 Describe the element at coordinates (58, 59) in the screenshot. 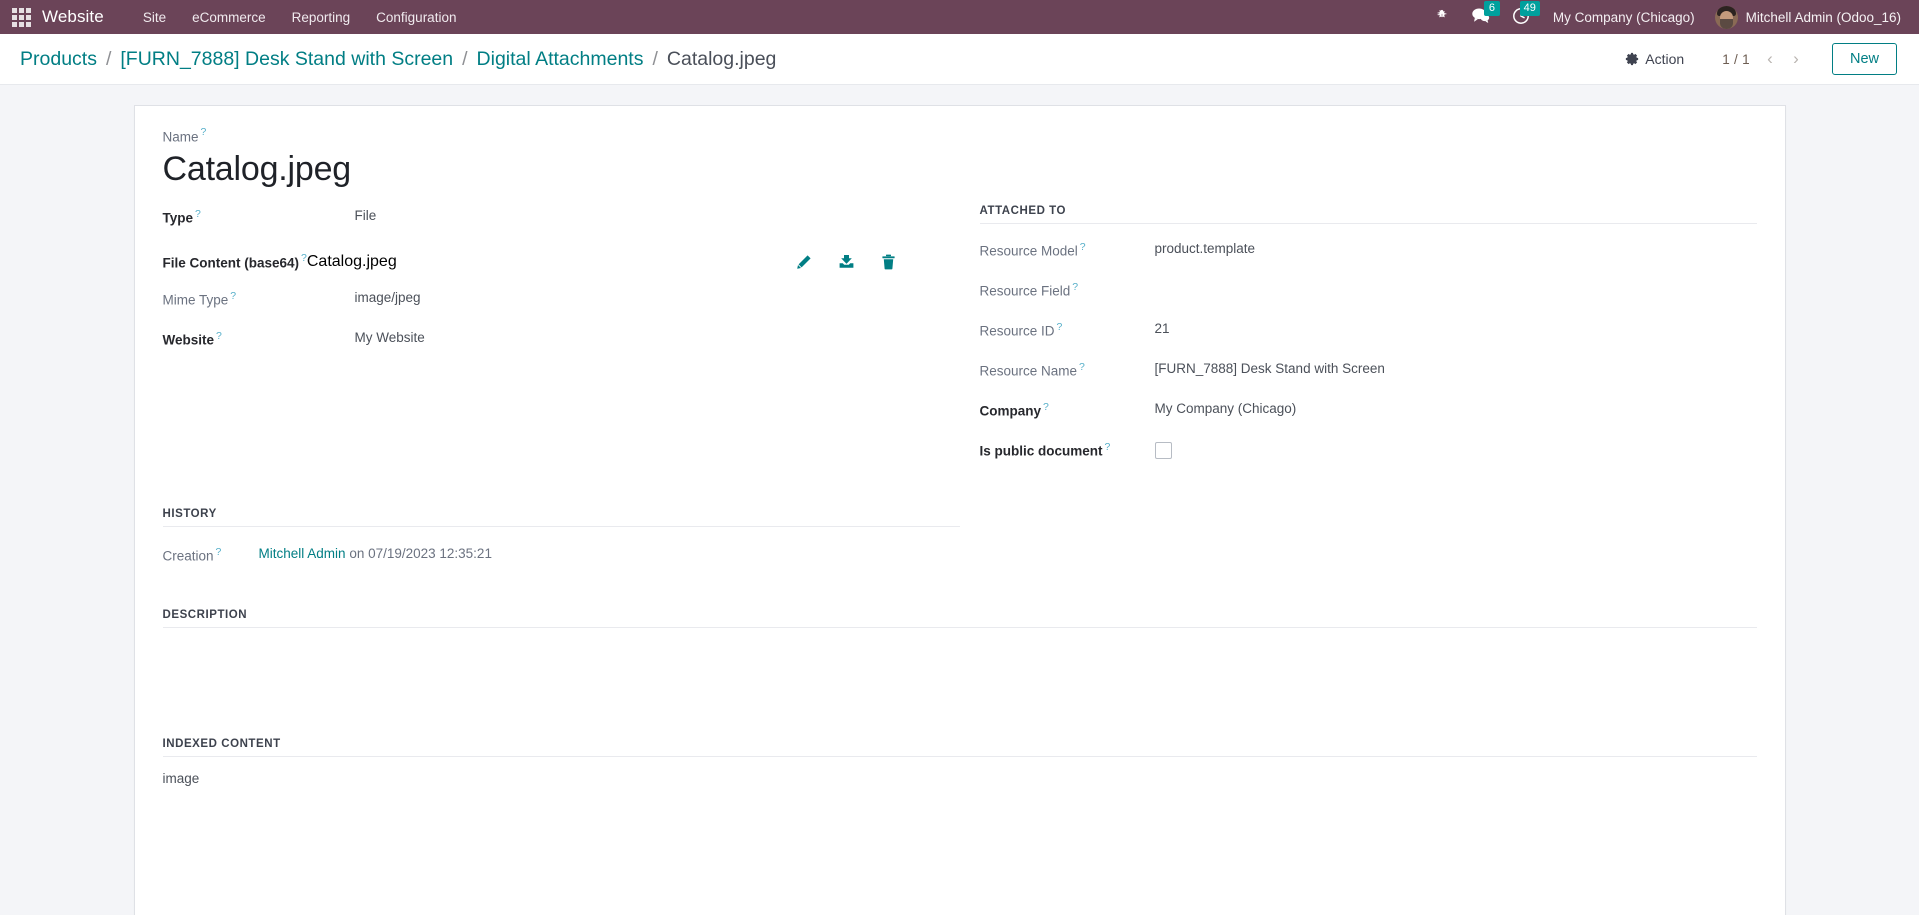

I see `breadcrumb-item-products: Products` at that location.